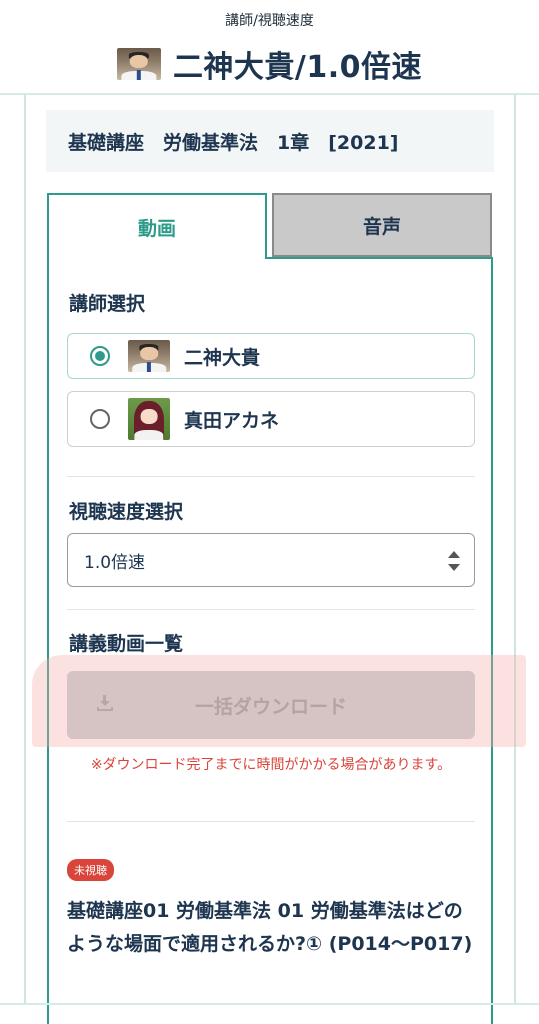 The height and width of the screenshot is (1024, 539). What do you see at coordinates (515, 550) in the screenshot?
I see `right-border-line` at bounding box center [515, 550].